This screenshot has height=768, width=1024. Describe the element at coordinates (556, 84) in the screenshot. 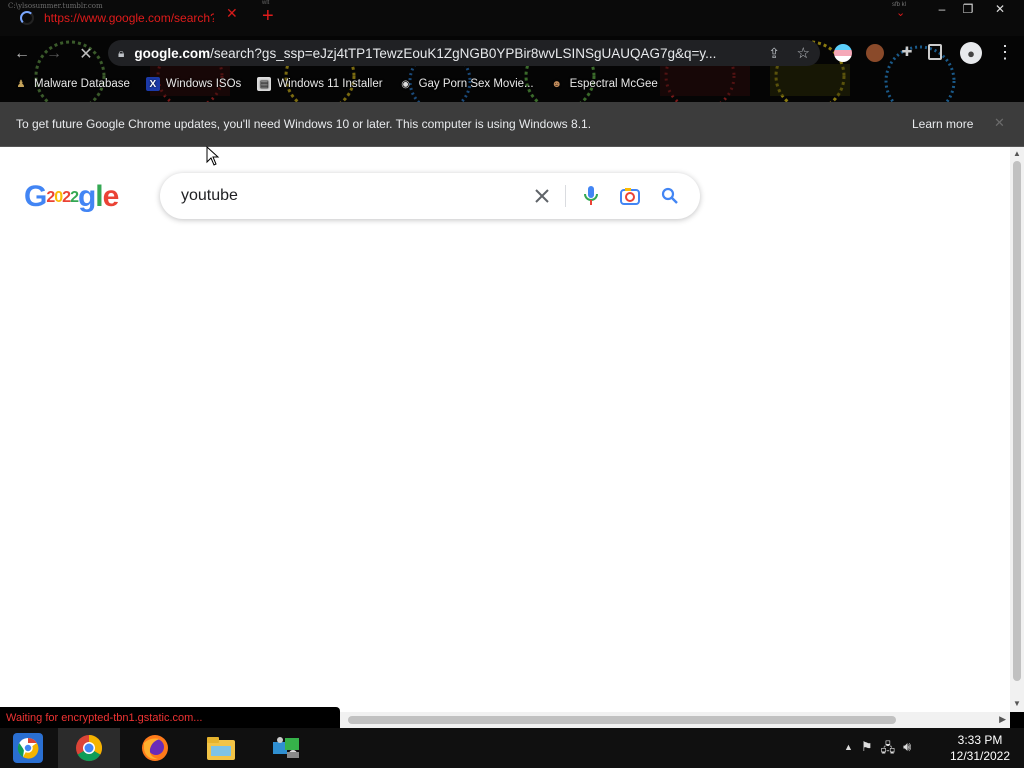

I see `avatar-icon: ☻` at that location.